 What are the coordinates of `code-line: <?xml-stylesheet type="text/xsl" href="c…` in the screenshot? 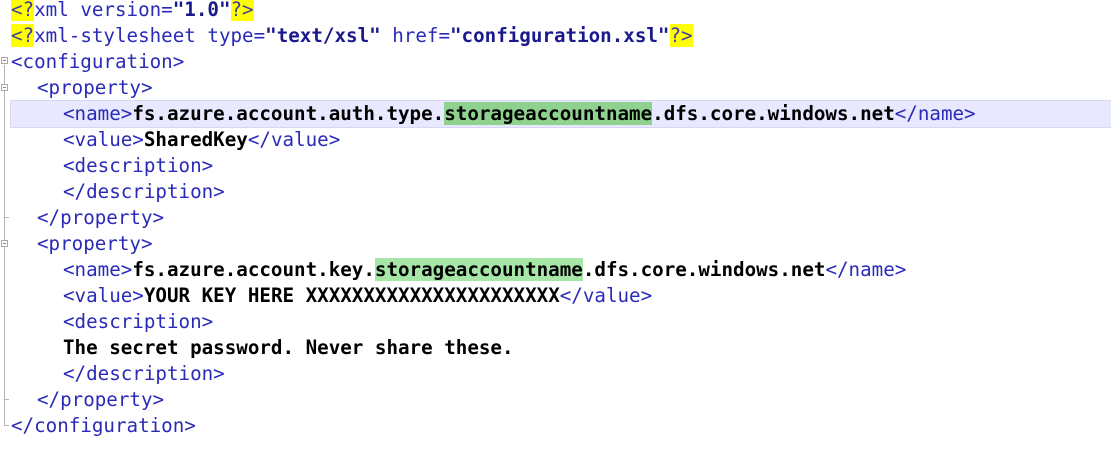 It's located at (352, 36).